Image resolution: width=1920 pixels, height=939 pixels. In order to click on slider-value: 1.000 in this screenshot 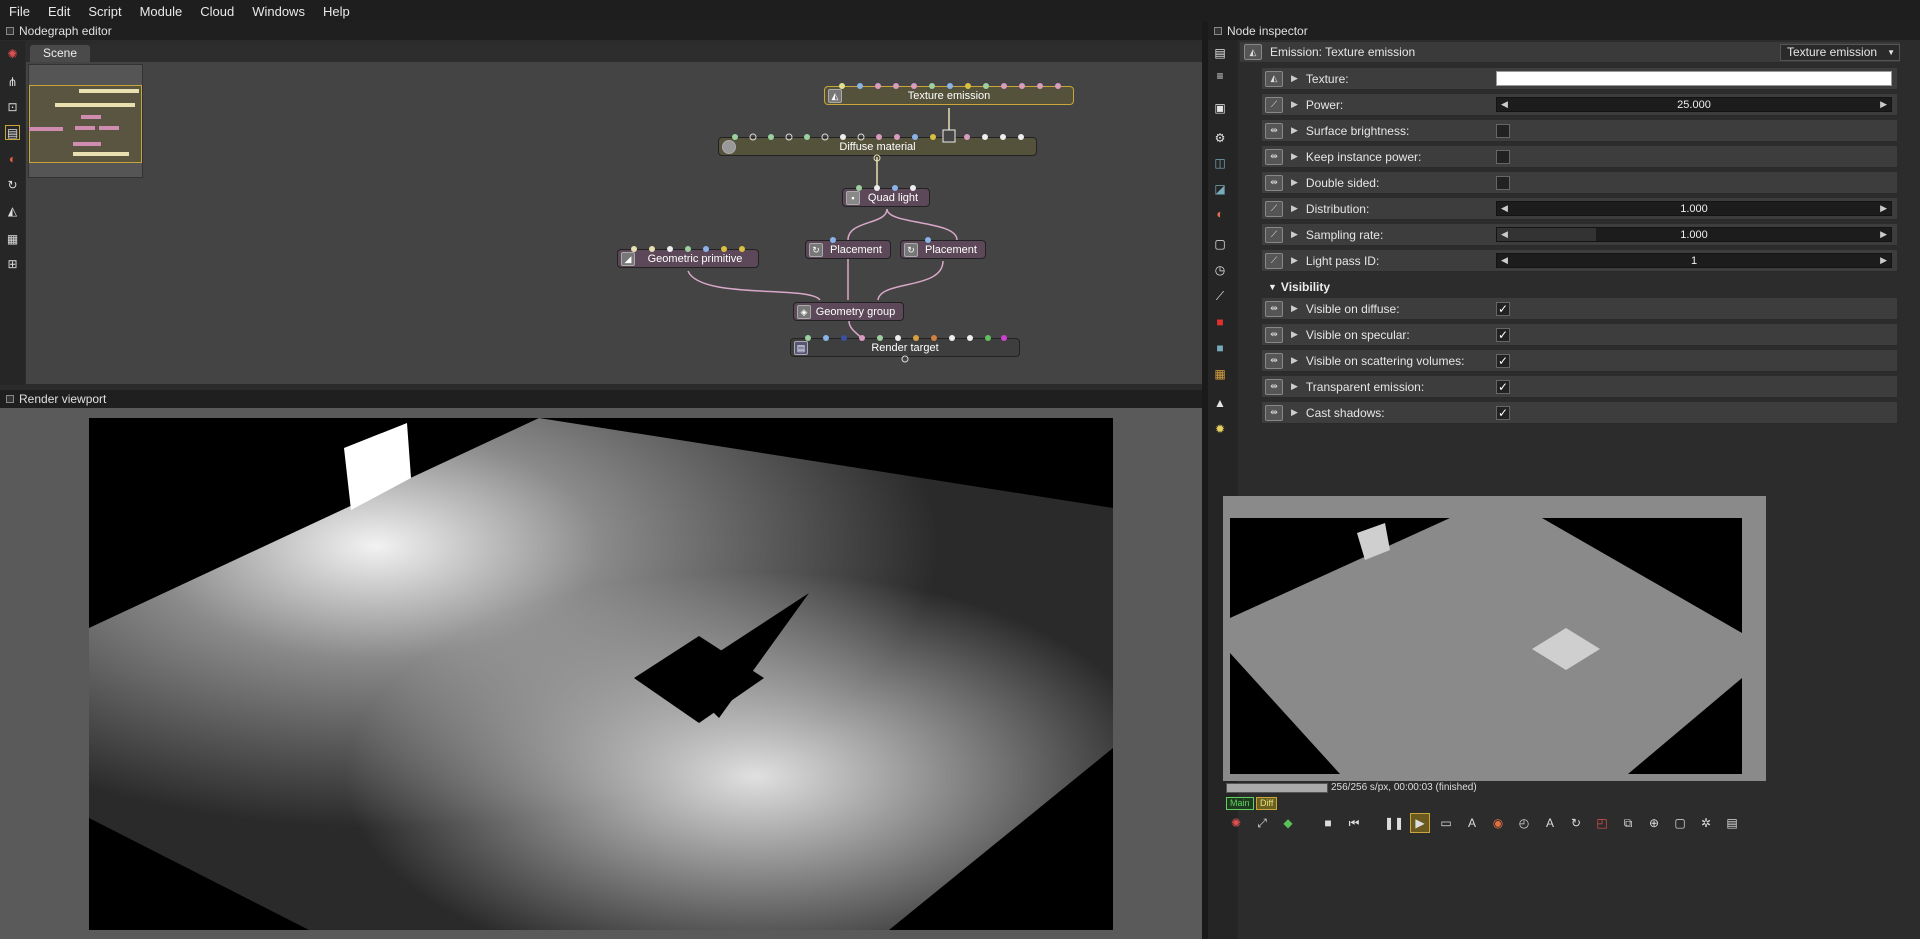, I will do `click(1694, 234)`.